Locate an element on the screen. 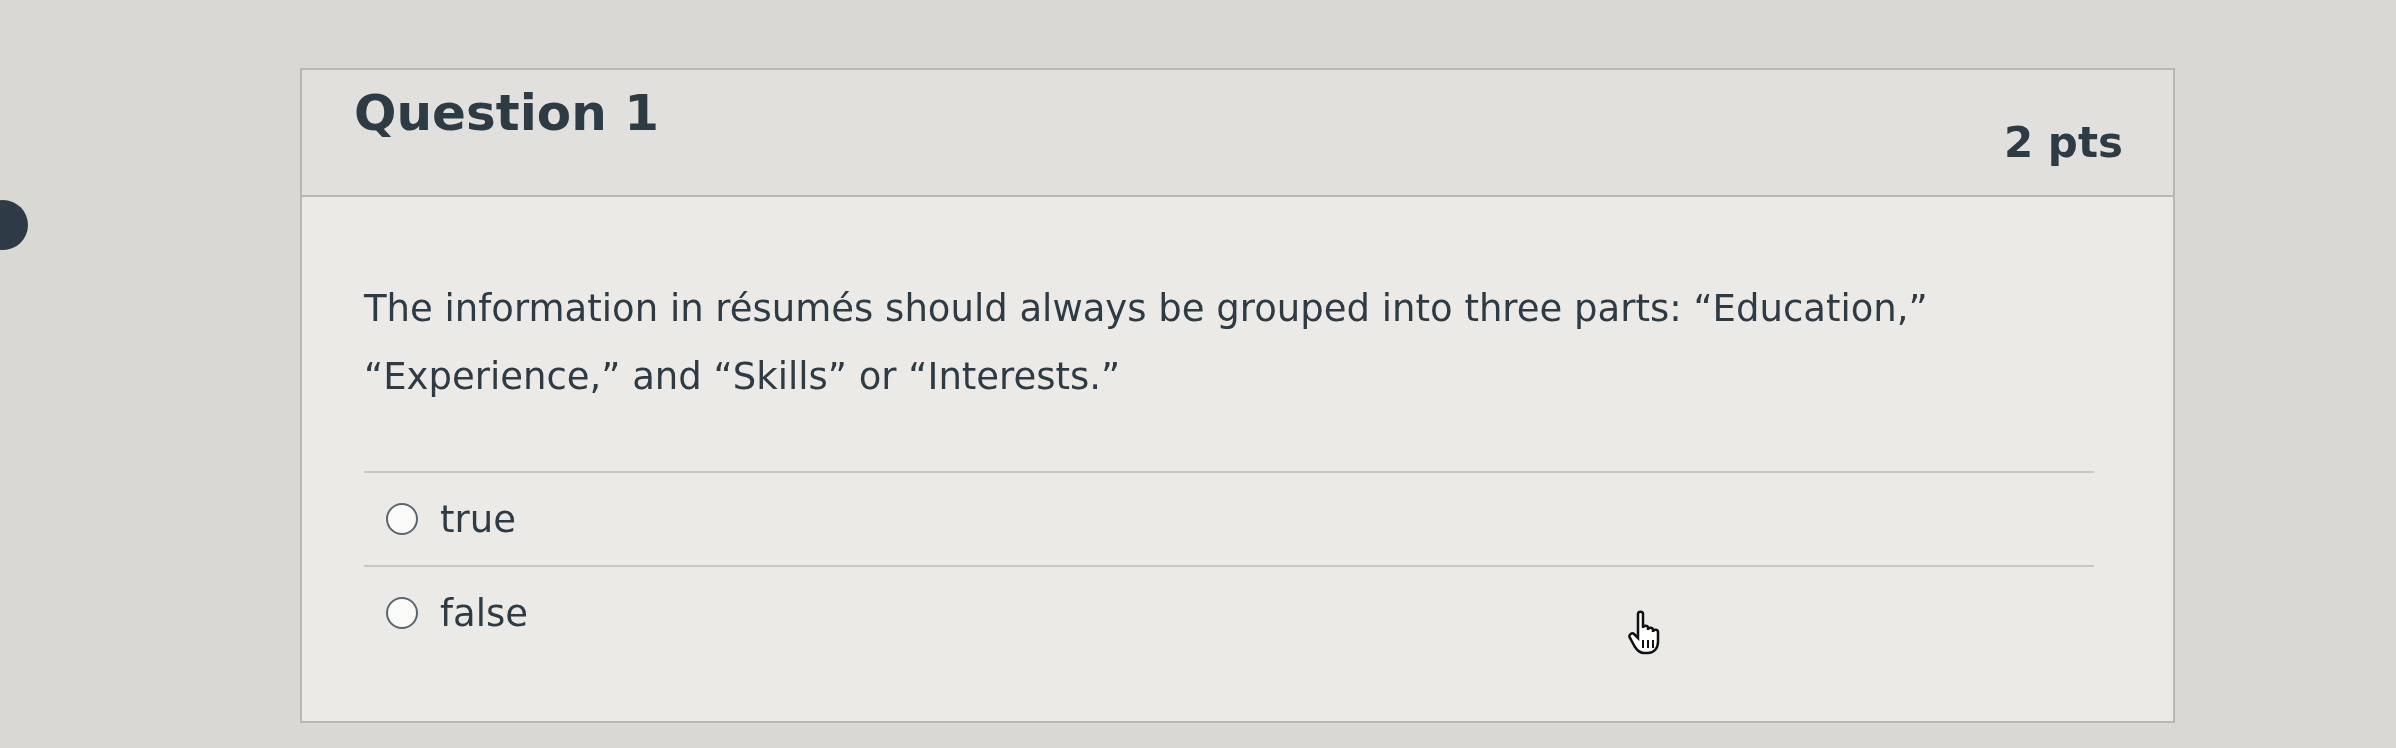  question-title: Question 1 is located at coordinates (506, 112).